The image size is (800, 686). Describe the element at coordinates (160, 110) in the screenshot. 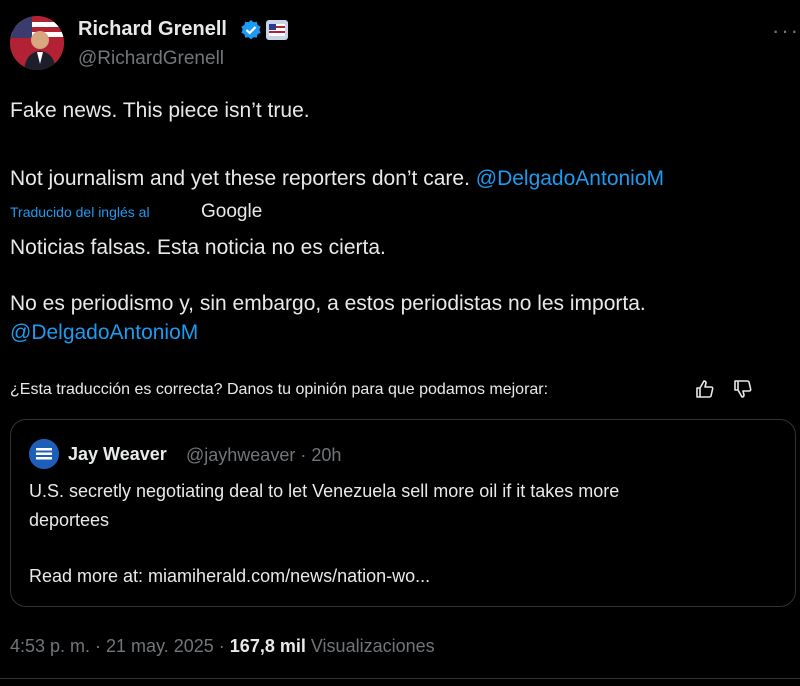

I see `tweet-line-1: Fake news. This piece isn’t true.` at that location.